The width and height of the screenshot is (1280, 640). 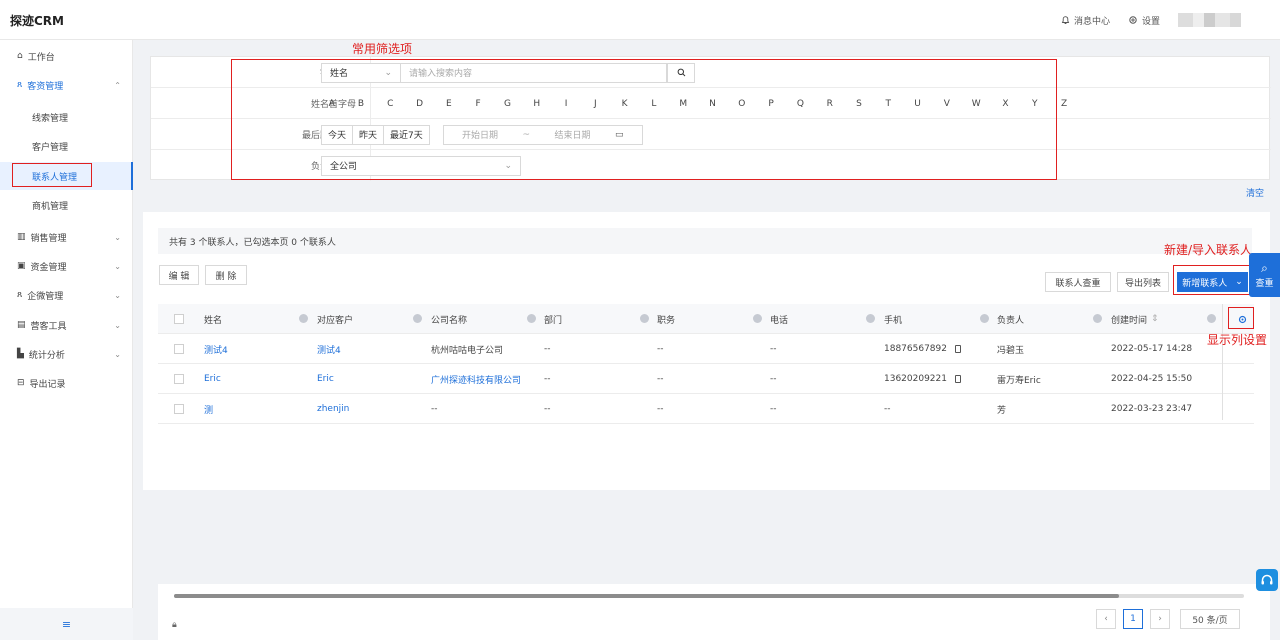 I want to click on sidebar-item-label: 客资管理, so click(x=45, y=86).